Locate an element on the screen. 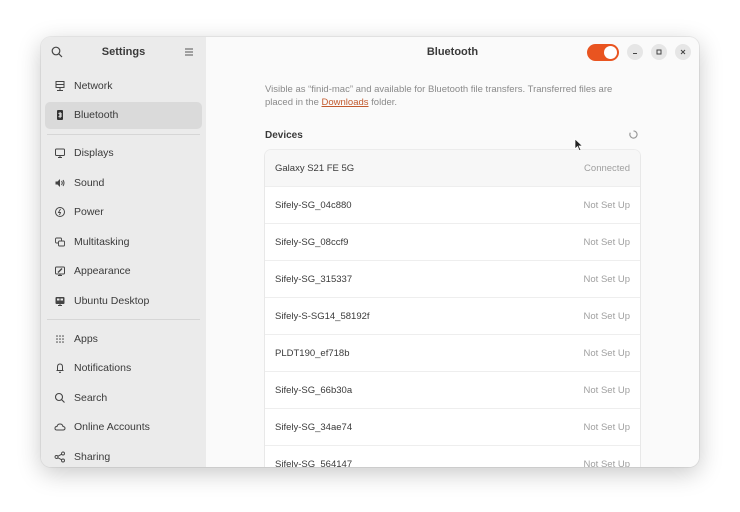 The height and width of the screenshot is (512, 740). sidebar-item-ubuntu-desktop: Ubuntu Desktop is located at coordinates (123, 300).